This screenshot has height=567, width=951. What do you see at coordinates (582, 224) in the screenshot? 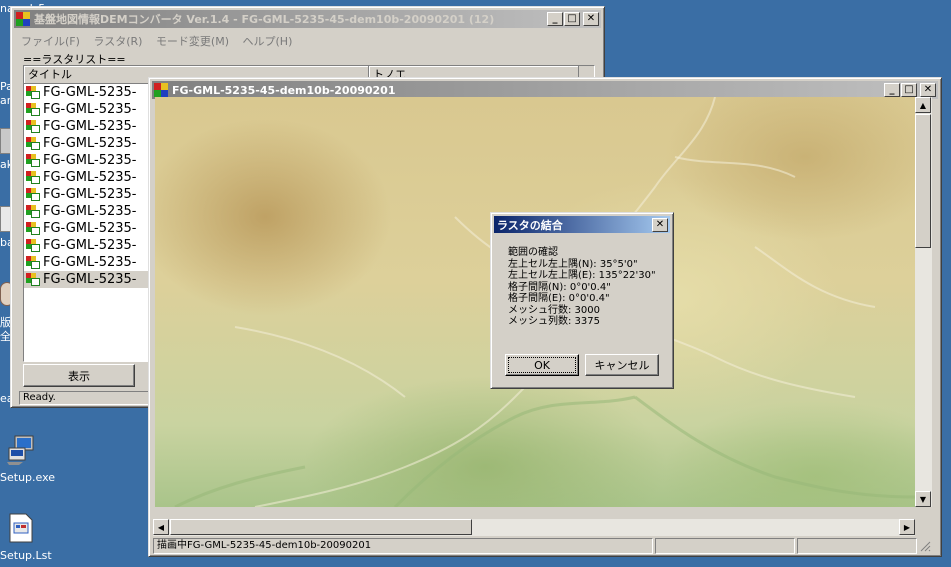
I see `dialog-title-bar: ラスタの結合 ✕` at bounding box center [582, 224].